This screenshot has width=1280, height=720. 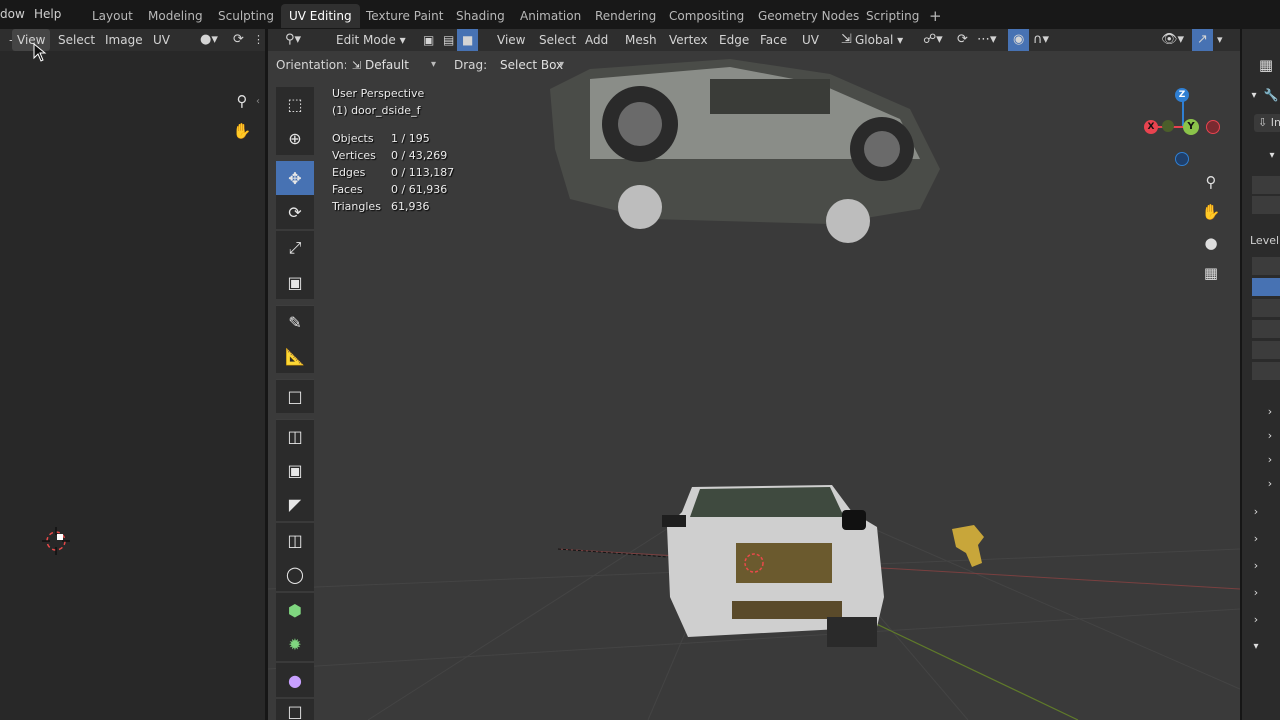 I want to click on proportional-edit-icon: ◉, so click(x=1019, y=40).